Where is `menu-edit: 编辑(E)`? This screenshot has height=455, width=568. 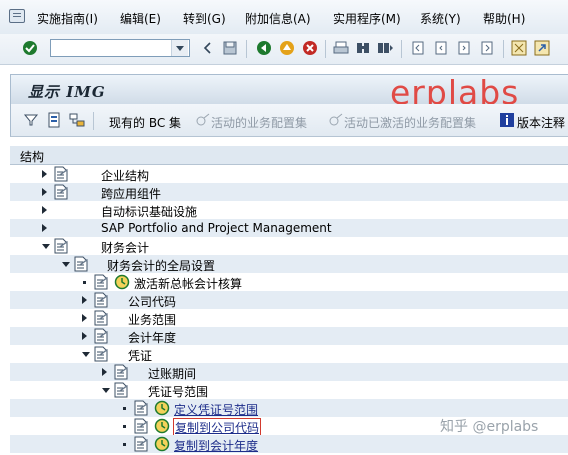
menu-edit: 编辑(E) is located at coordinates (140, 18).